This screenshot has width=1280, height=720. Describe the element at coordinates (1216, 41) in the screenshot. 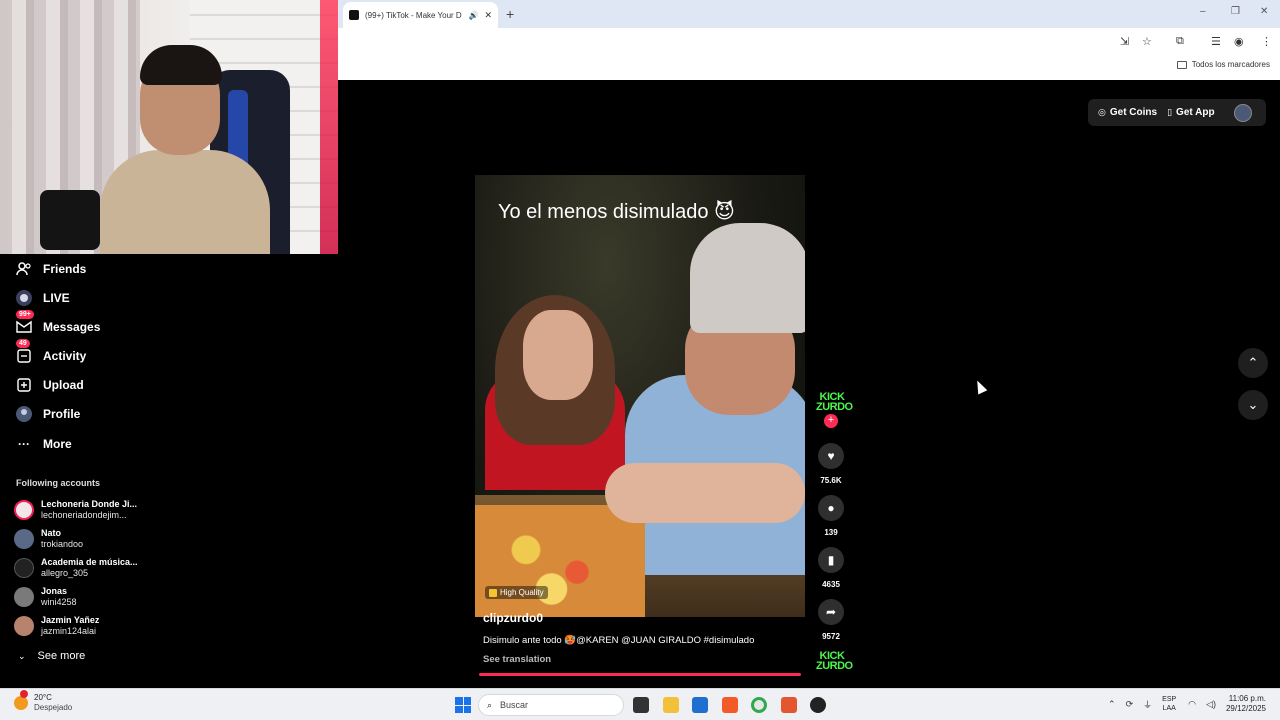

I see `media-control-icon: ☰` at that location.